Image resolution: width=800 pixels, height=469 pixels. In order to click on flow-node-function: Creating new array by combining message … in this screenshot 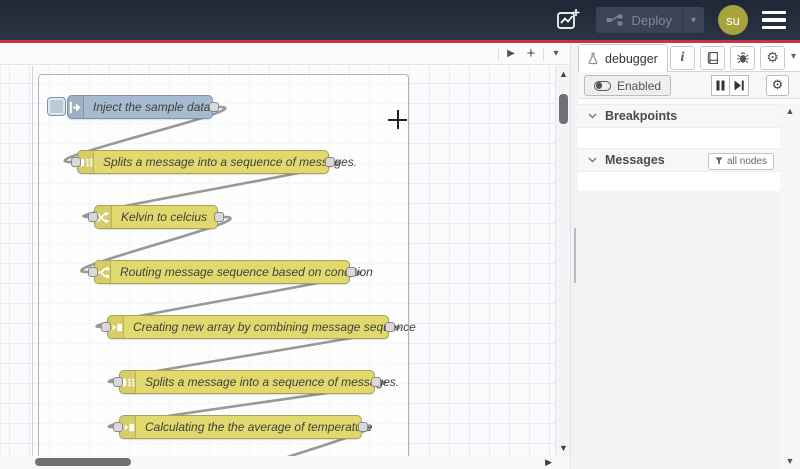, I will do `click(261, 327)`.